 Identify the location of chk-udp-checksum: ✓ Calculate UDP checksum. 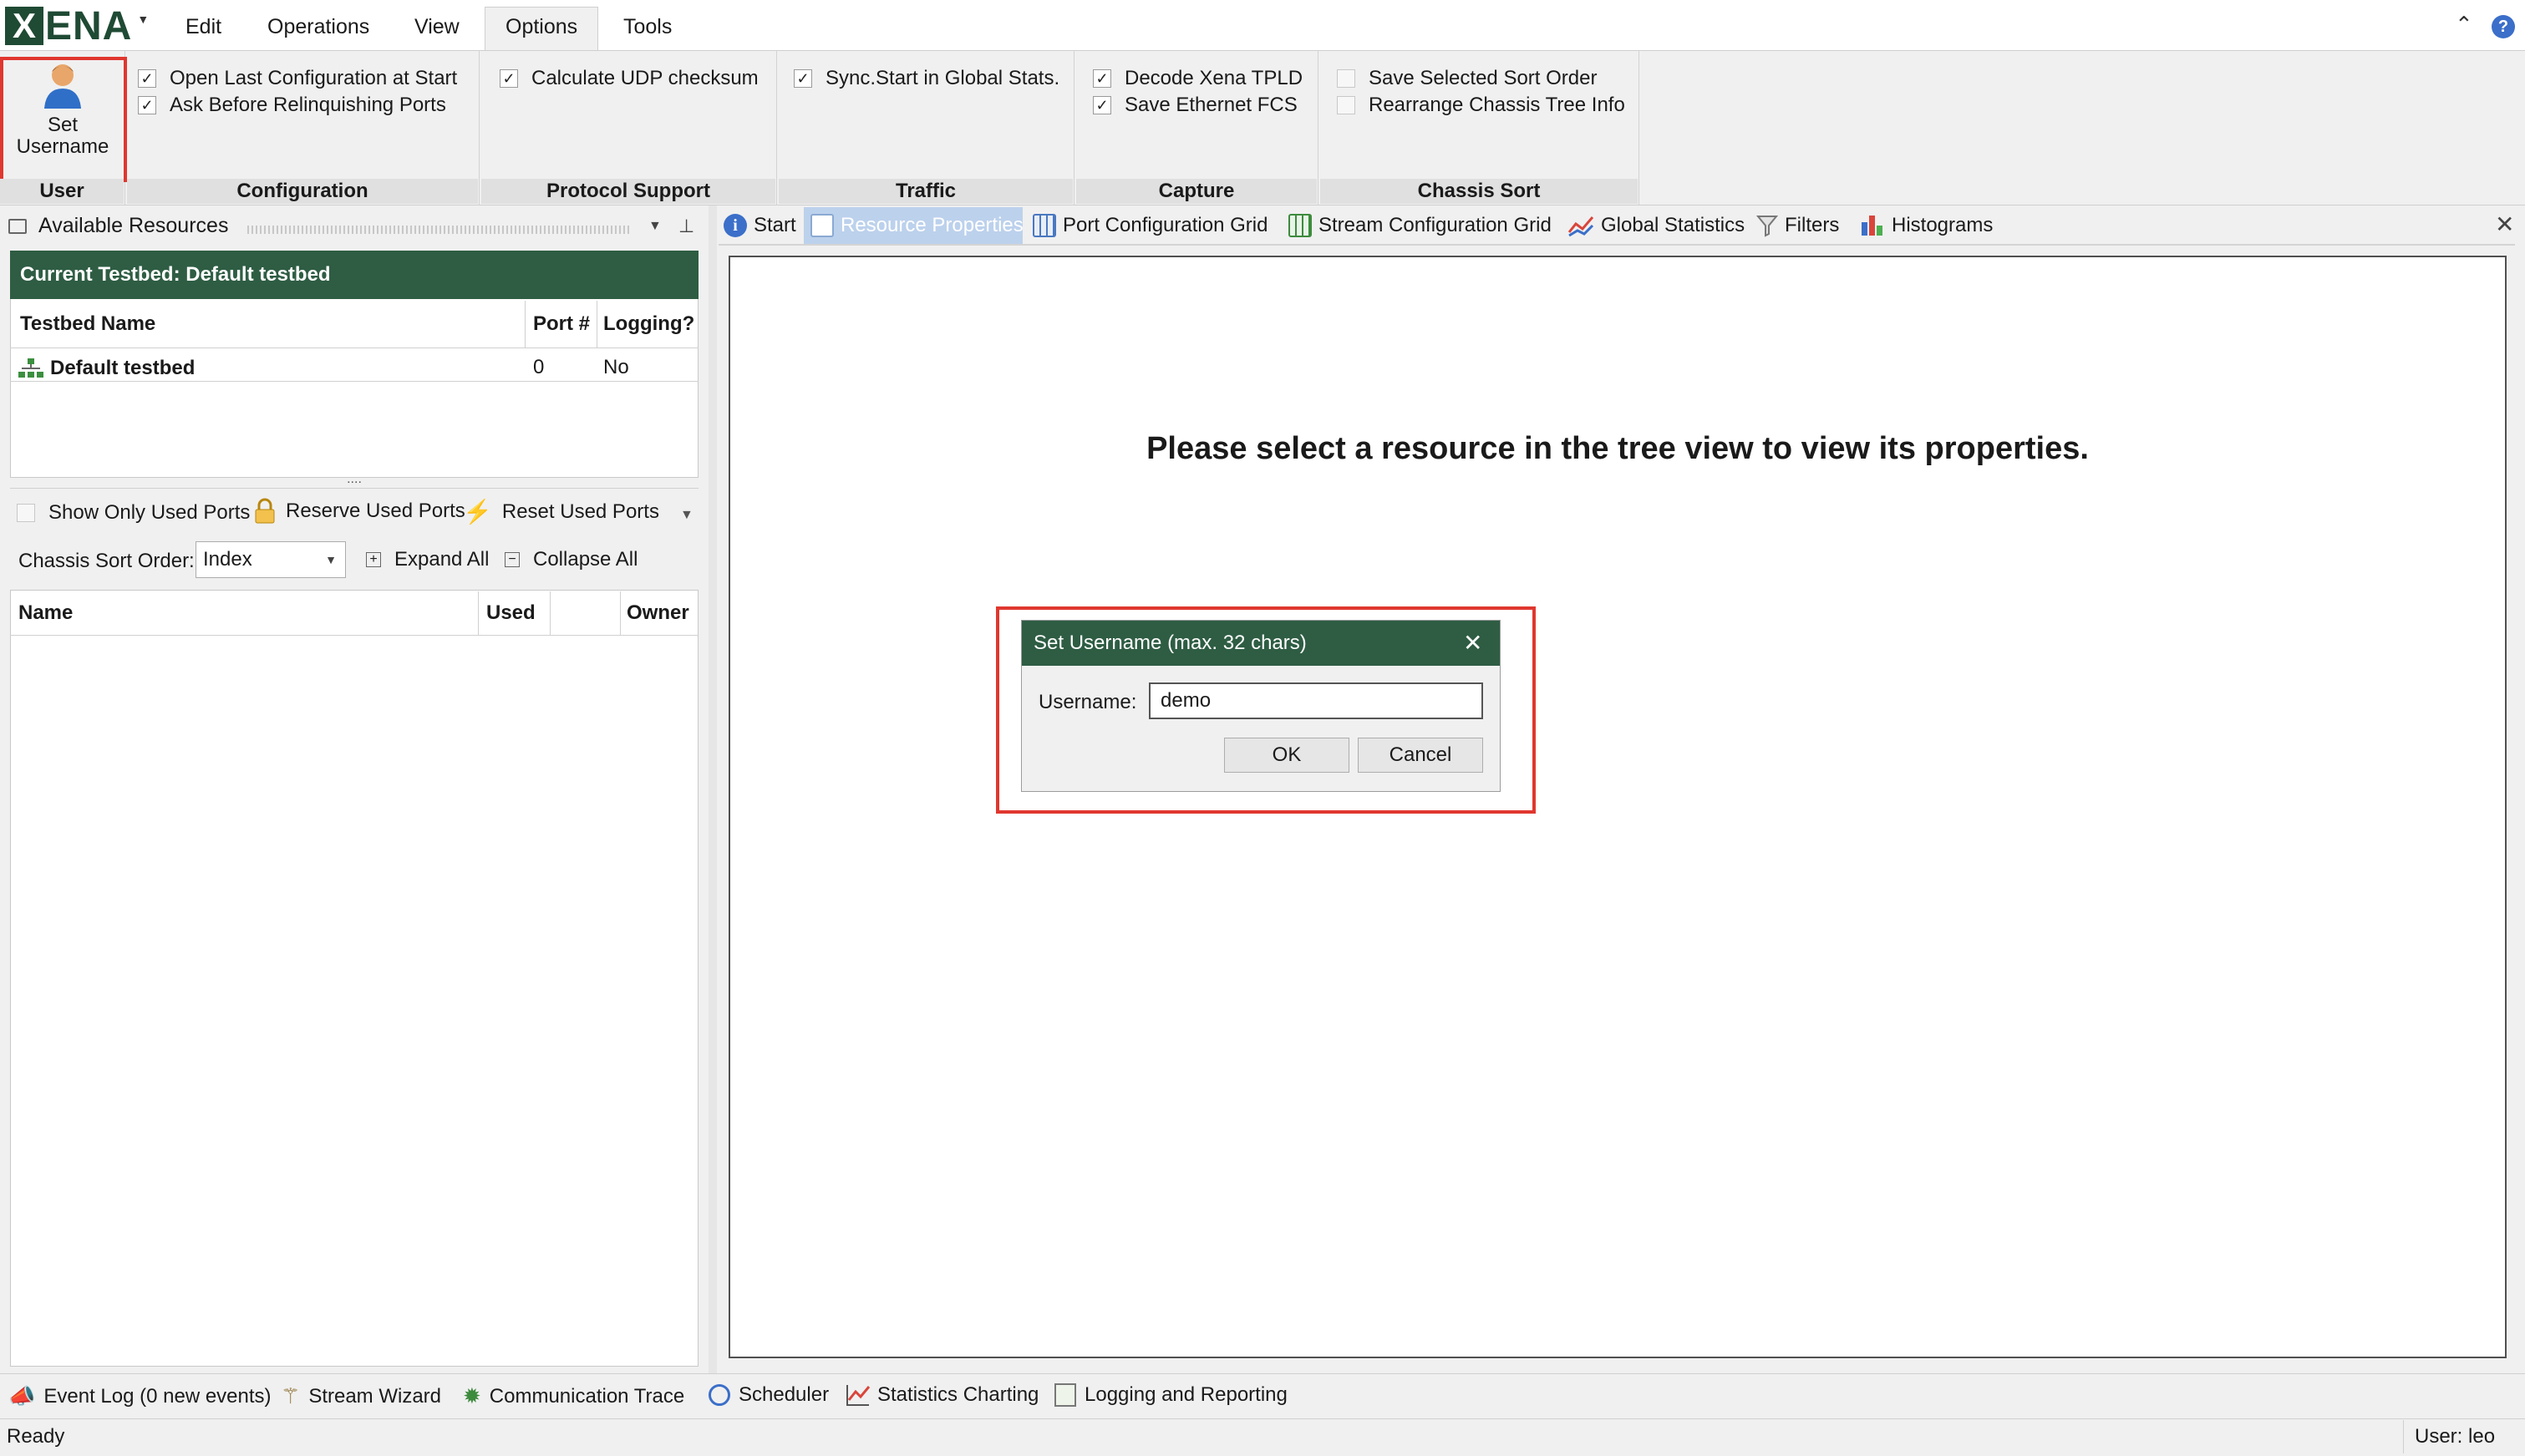
(629, 78).